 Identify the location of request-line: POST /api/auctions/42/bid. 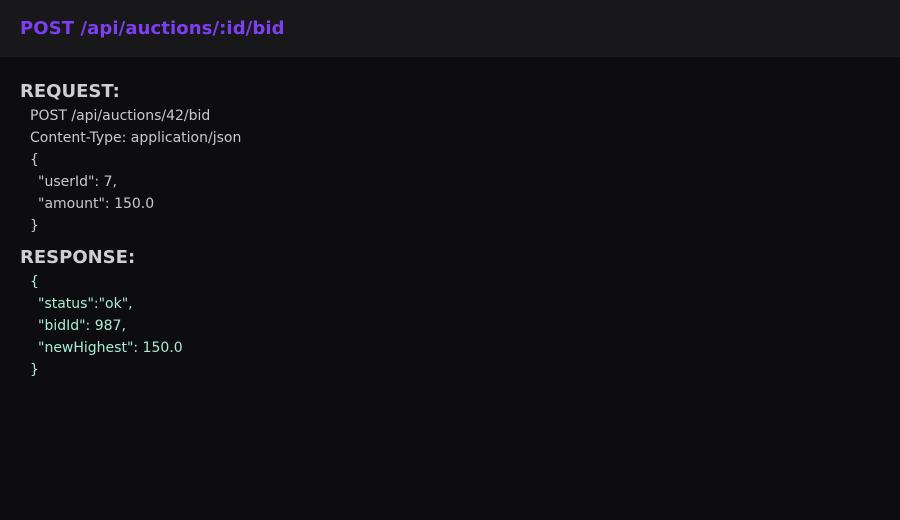
(120, 116).